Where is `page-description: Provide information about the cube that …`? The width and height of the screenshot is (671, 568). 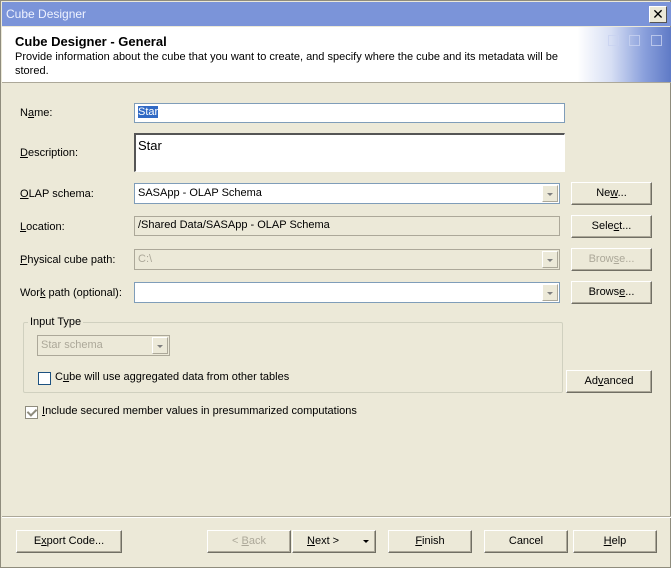 page-description: Provide information about the cube that … is located at coordinates (286, 64).